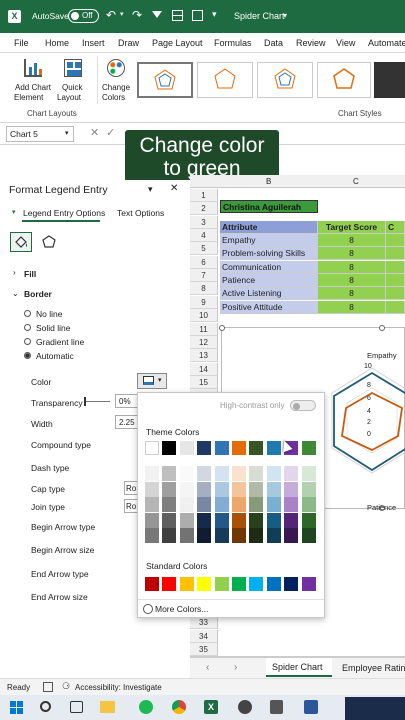 This screenshot has width=405, height=720. I want to click on tab-formulas: Formulas, so click(233, 43).